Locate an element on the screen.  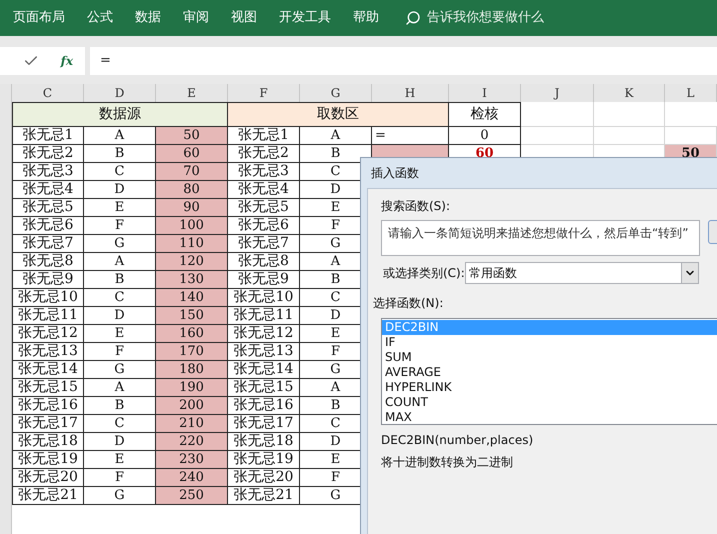
field-label: 或选择类别(C): is located at coordinates (424, 273).